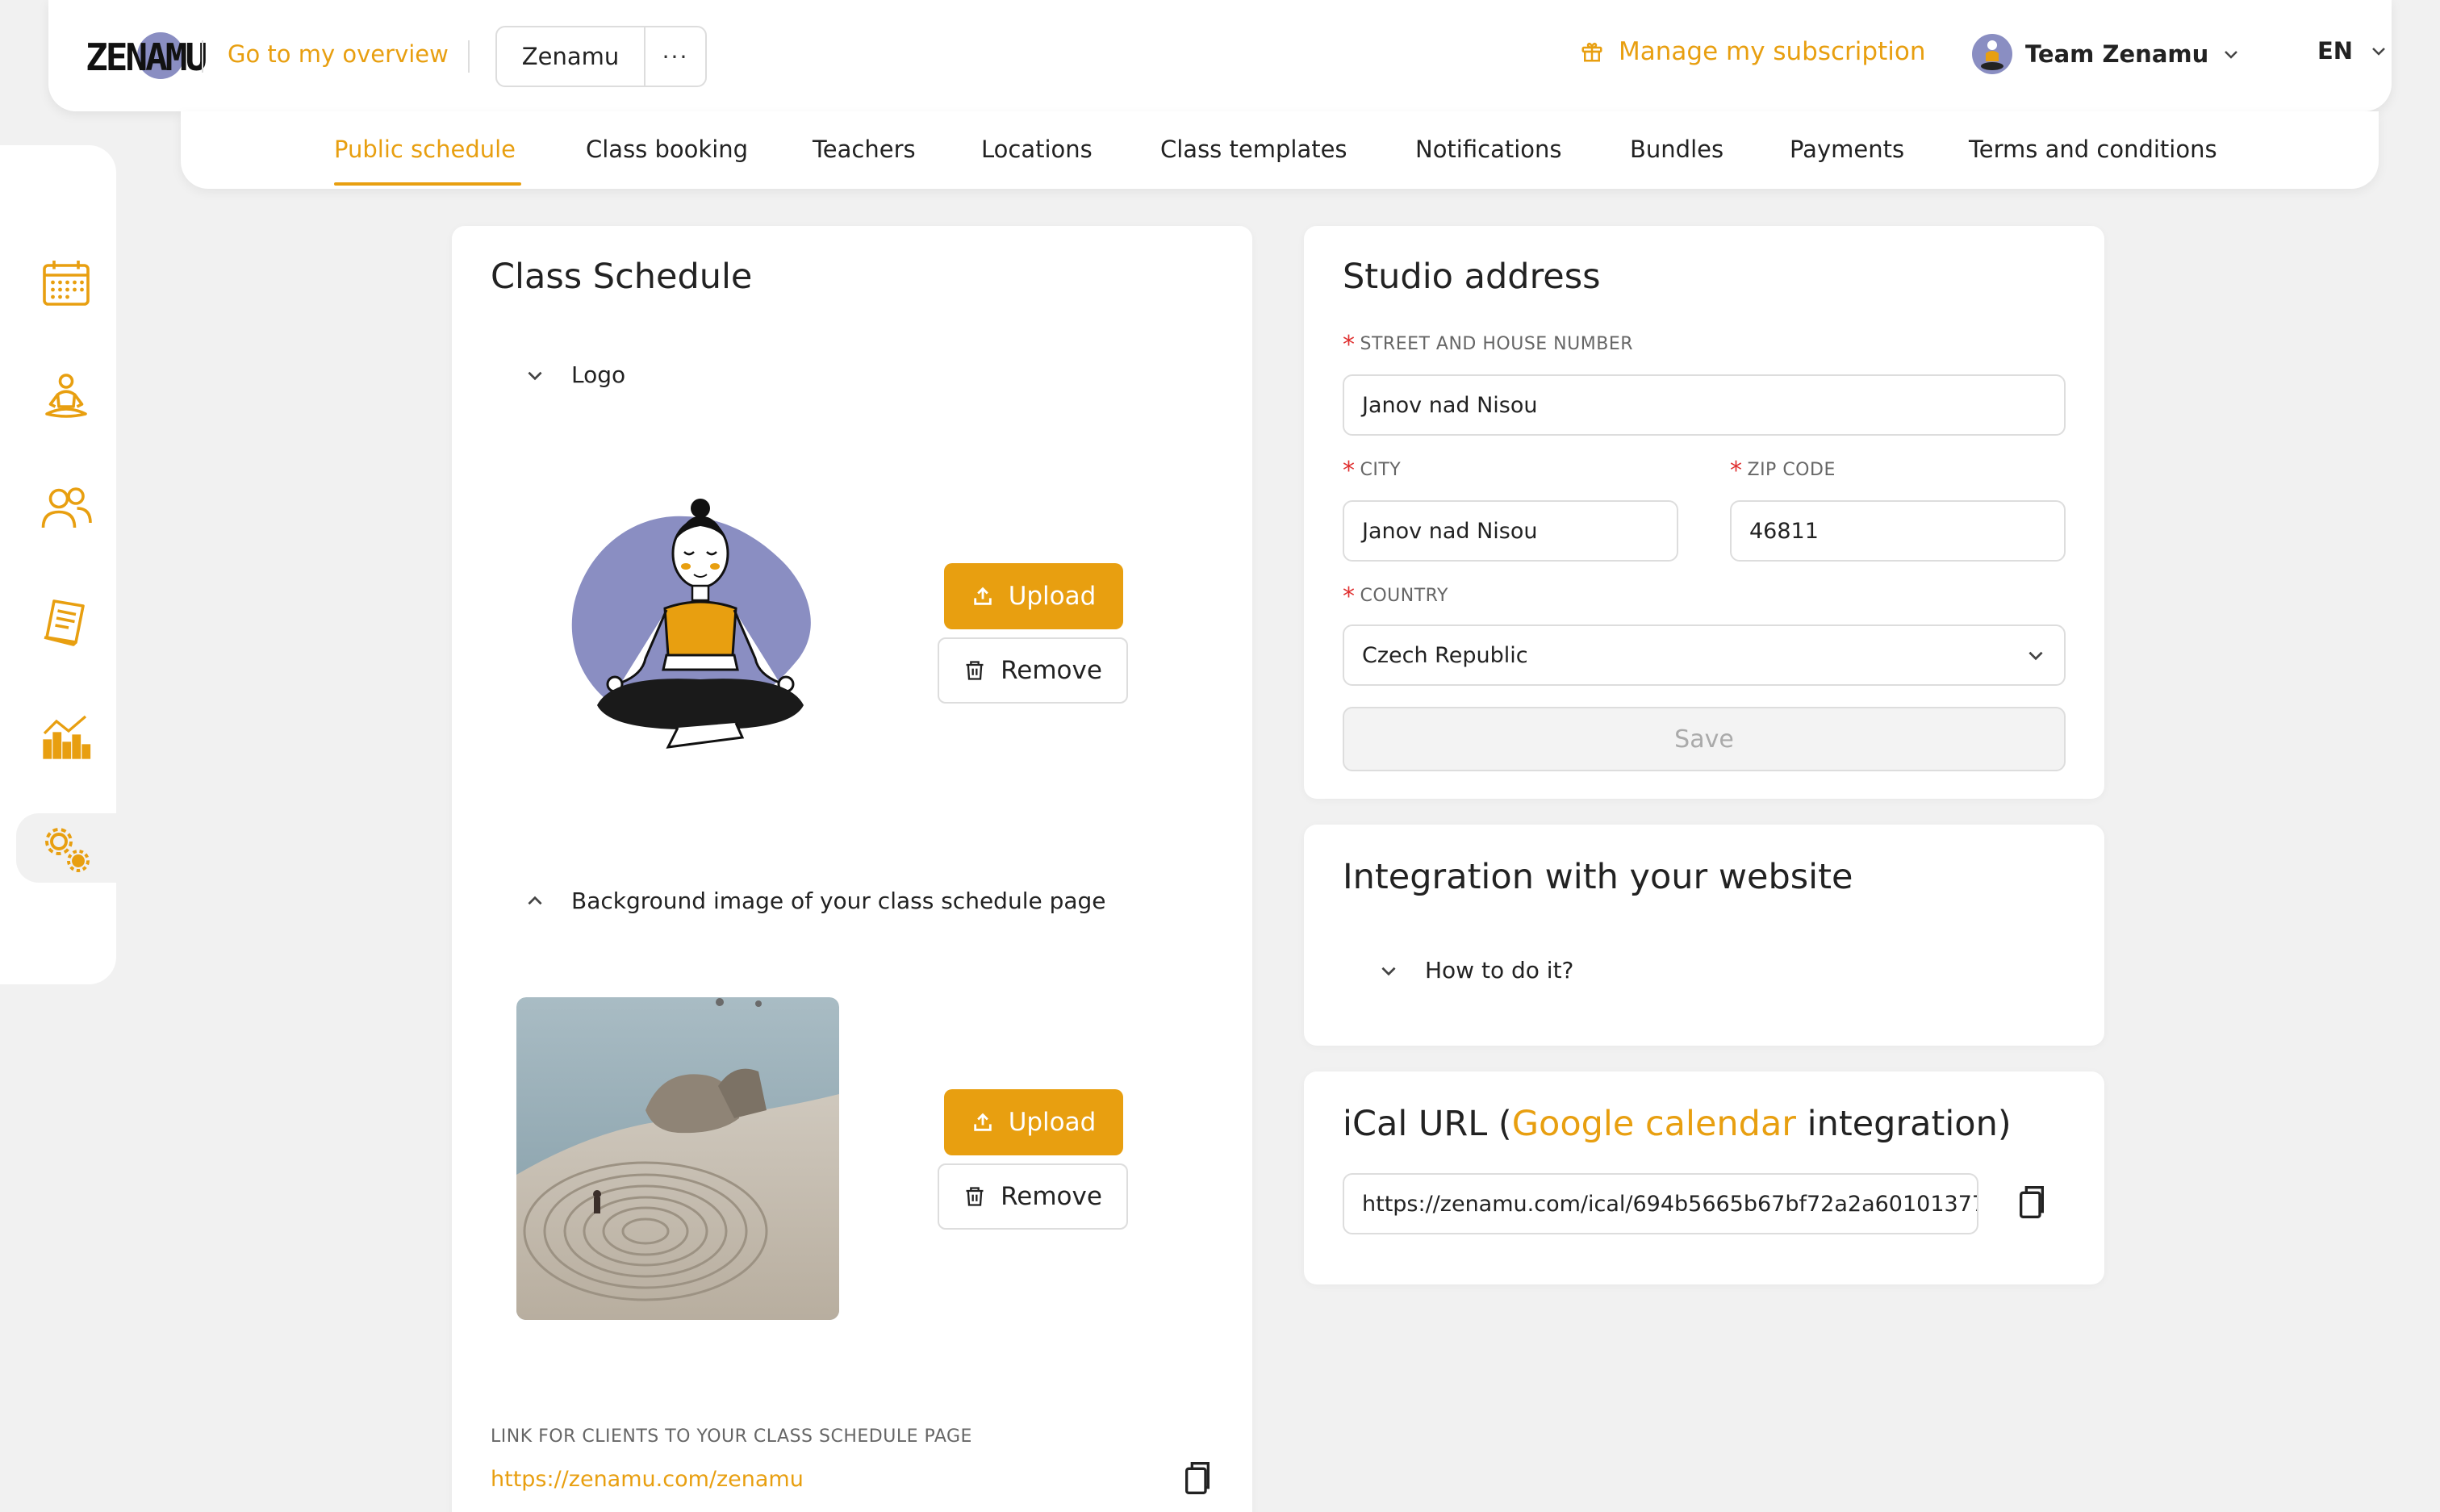 This screenshot has height=1512, width=2440. What do you see at coordinates (1510, 531) in the screenshot?
I see `city-input: Janov nad Nisou` at bounding box center [1510, 531].